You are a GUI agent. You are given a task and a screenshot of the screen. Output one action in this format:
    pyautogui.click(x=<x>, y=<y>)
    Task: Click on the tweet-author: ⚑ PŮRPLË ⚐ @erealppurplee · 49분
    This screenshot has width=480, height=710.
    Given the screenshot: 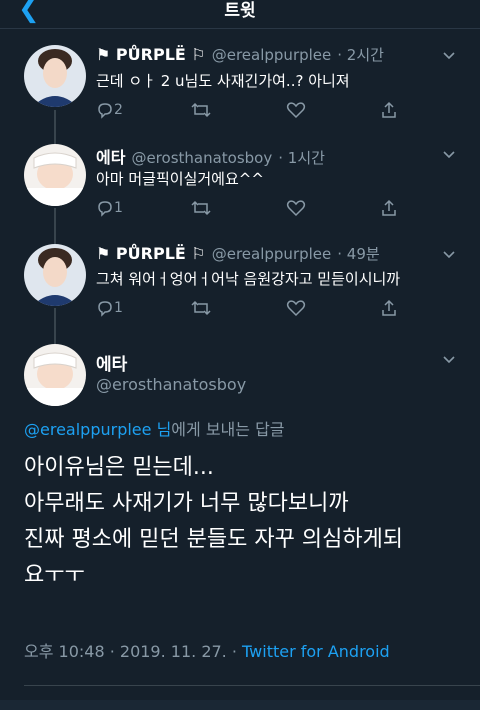 What is the action you would take?
    pyautogui.click(x=238, y=253)
    